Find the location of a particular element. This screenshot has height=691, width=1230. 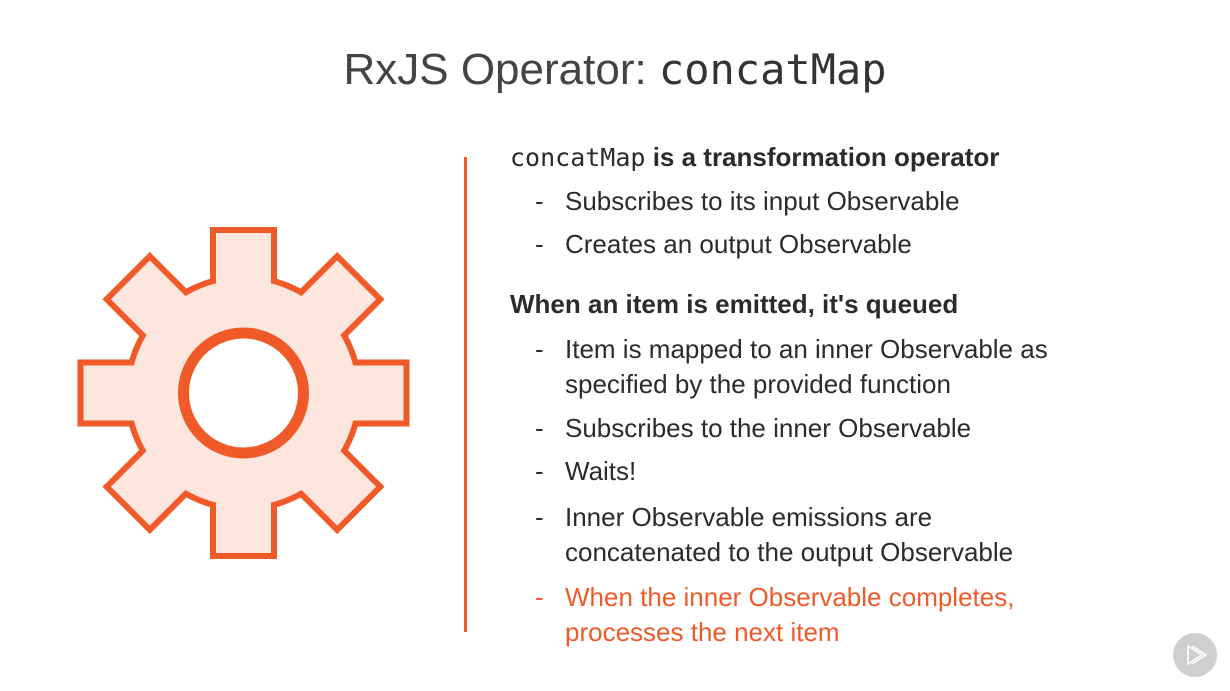

play-logo-icon is located at coordinates (1195, 655).